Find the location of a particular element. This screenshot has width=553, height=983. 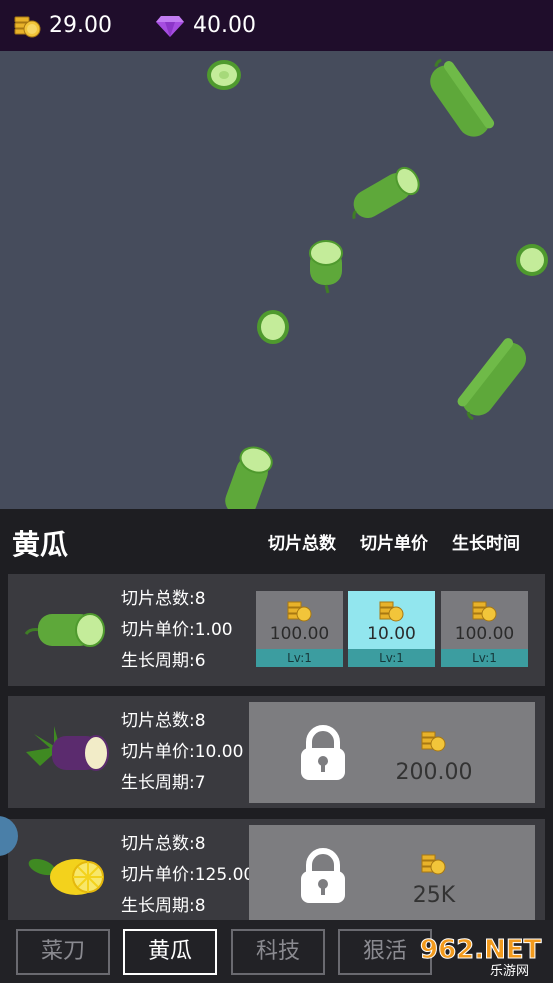

grow-cycle: 生长周期:7 is located at coordinates (163, 783).